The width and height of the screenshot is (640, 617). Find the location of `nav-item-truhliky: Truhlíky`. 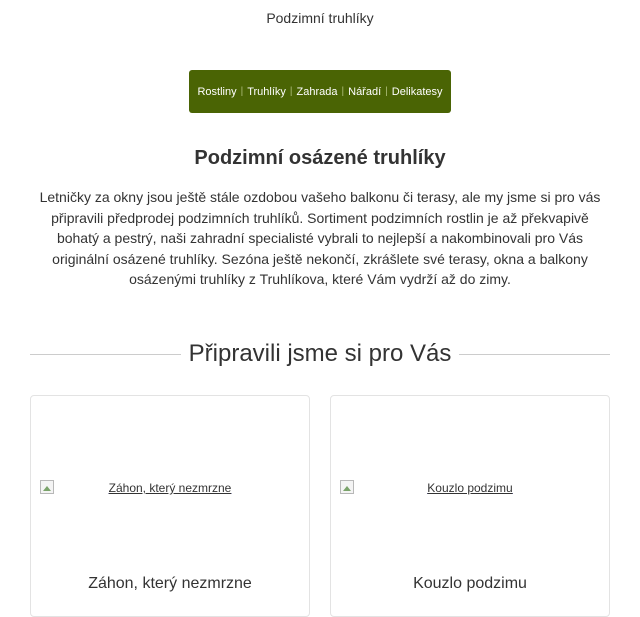

nav-item-truhliky: Truhlíky is located at coordinates (266, 92).